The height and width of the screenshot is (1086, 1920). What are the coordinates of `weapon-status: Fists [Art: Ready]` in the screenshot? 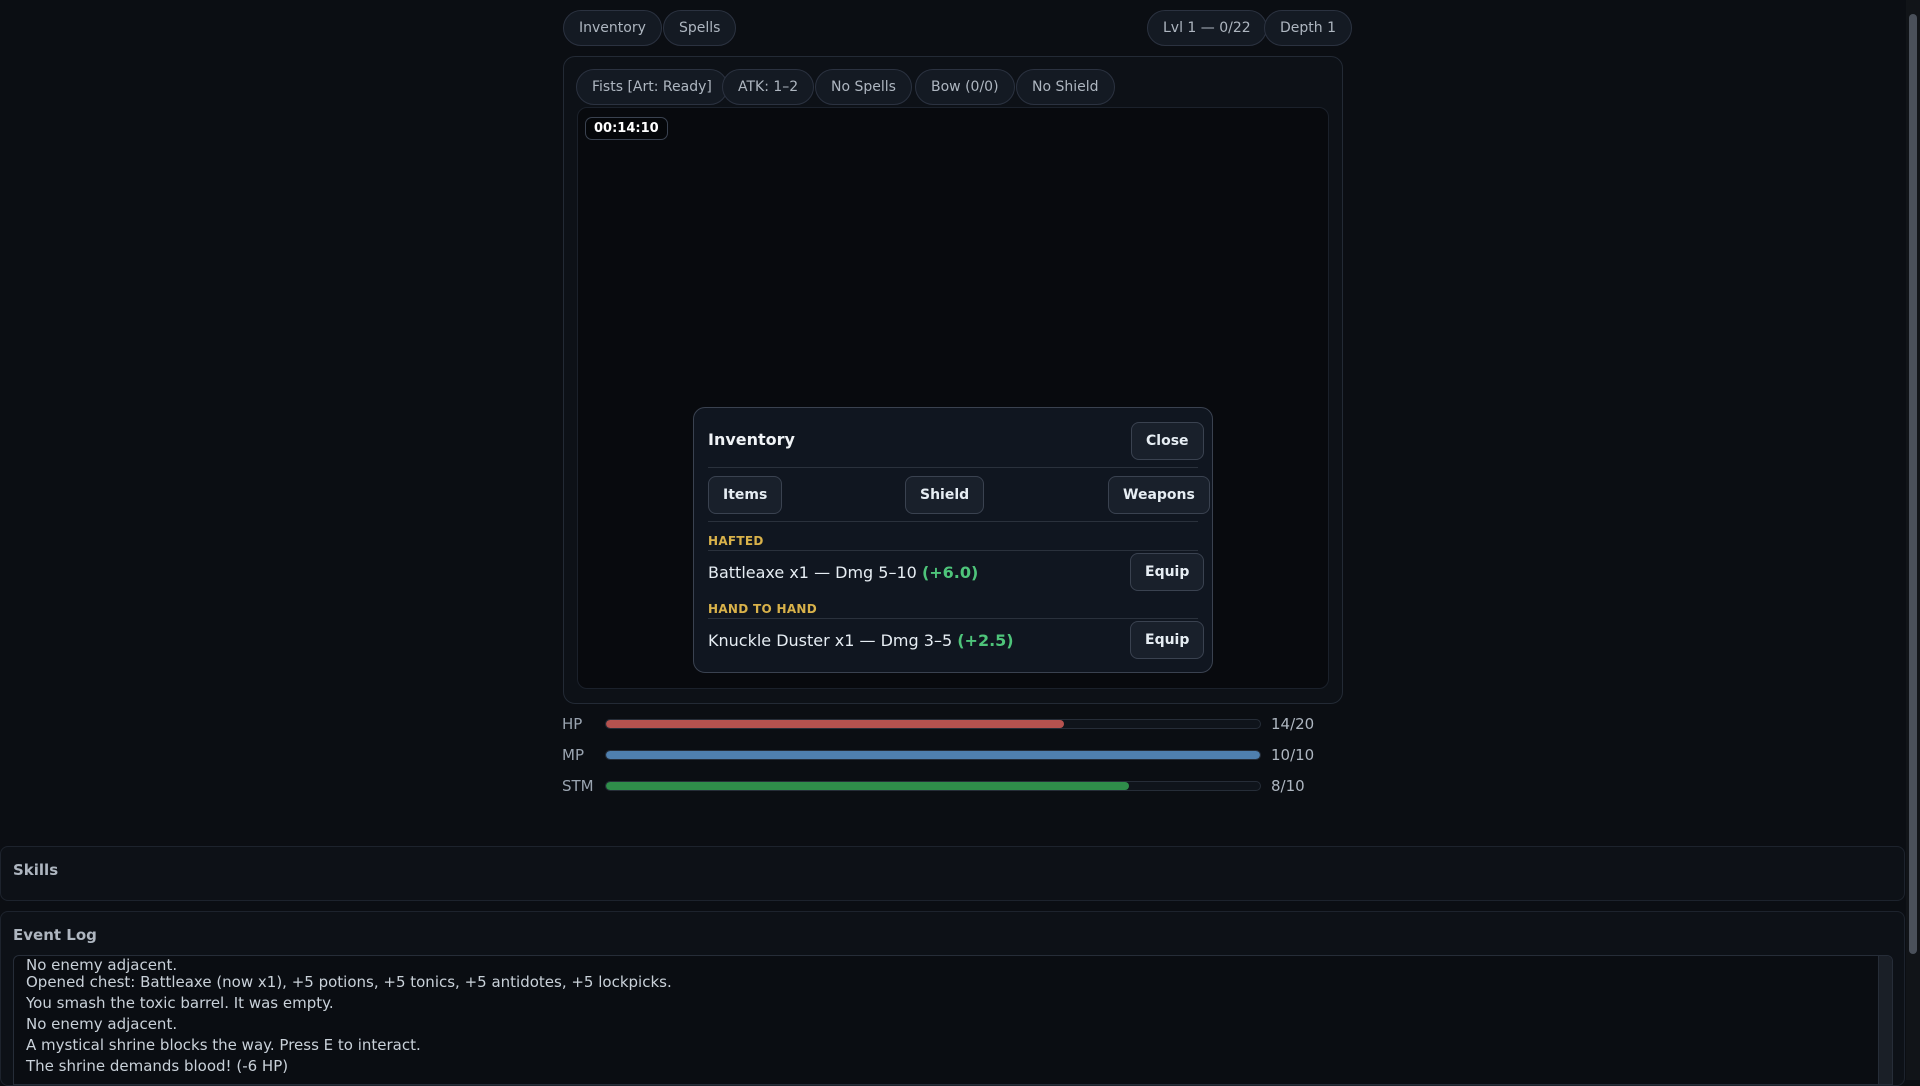 It's located at (652, 87).